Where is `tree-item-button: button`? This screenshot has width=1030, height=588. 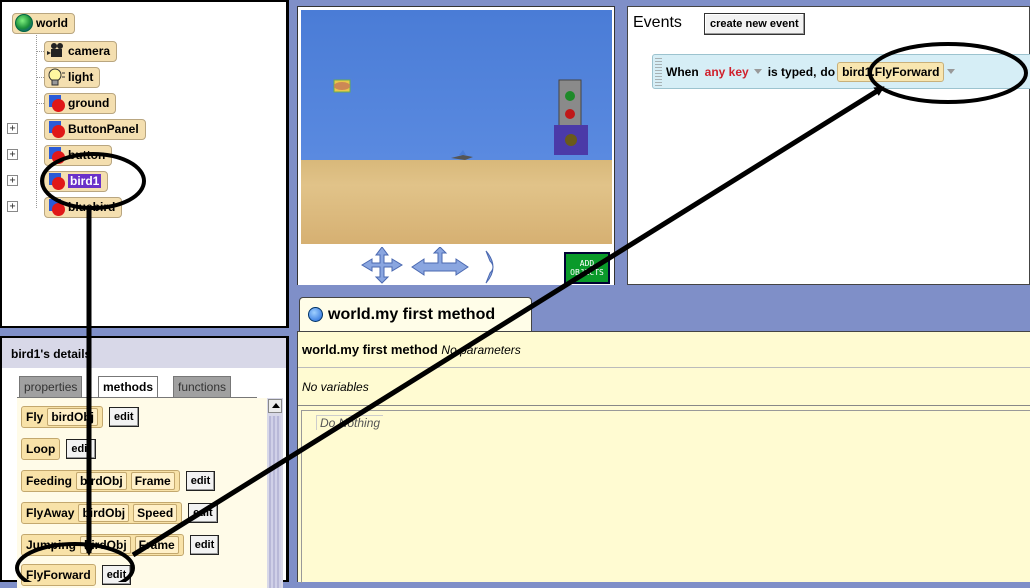 tree-item-button: button is located at coordinates (78, 155).